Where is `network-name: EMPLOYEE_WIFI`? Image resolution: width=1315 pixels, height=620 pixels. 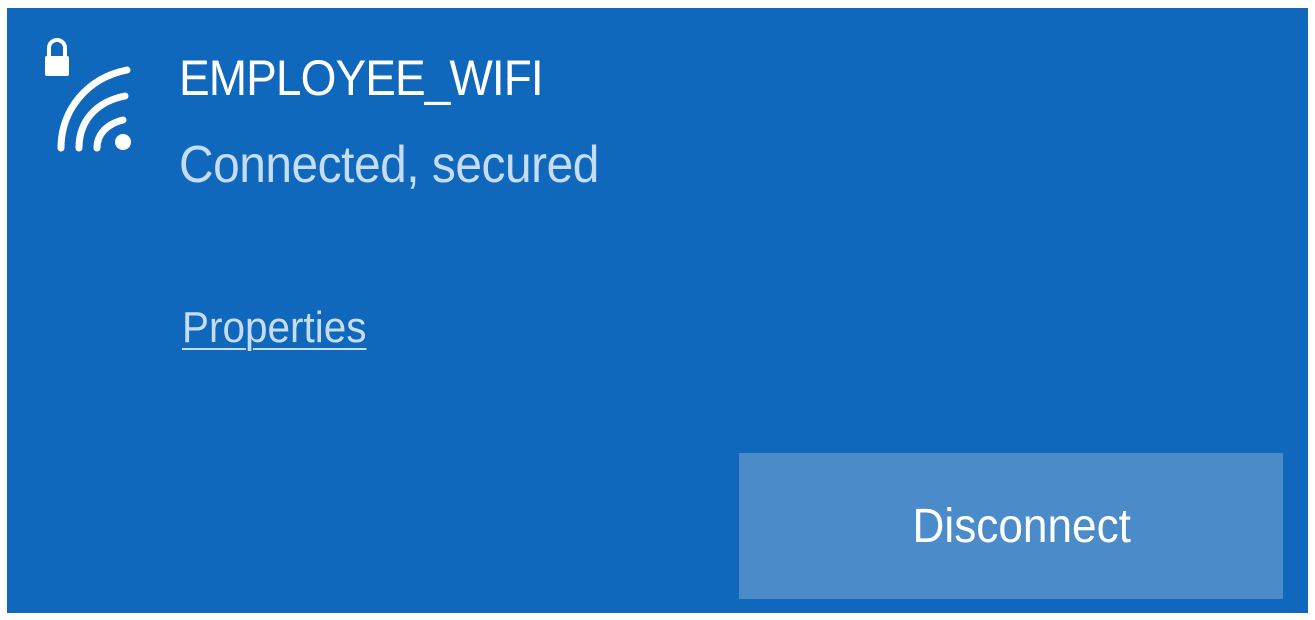
network-name: EMPLOYEE_WIFI is located at coordinates (361, 78).